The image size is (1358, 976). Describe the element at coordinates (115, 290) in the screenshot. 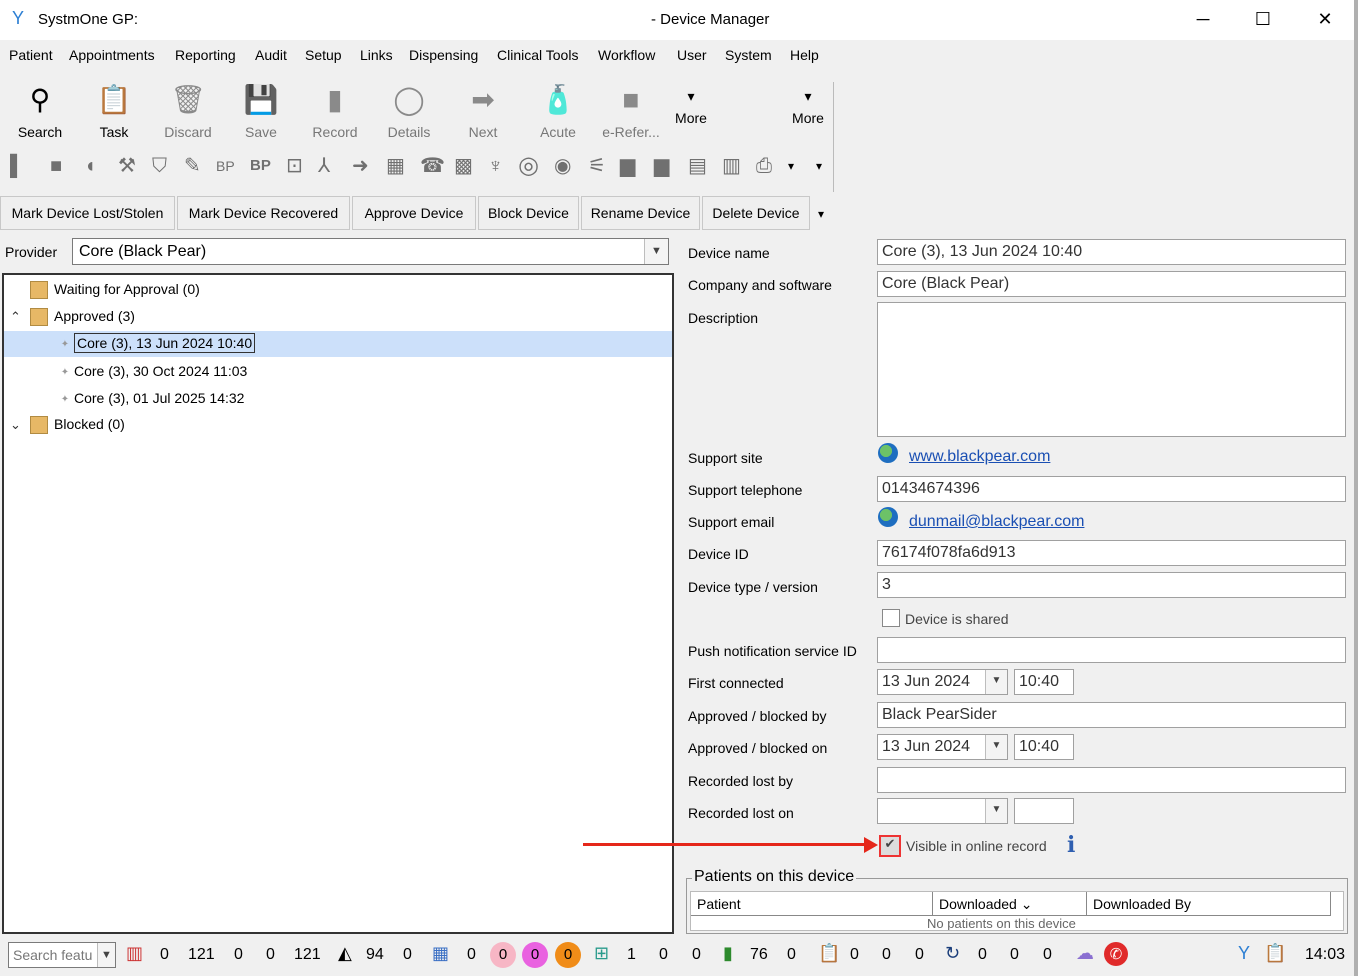

I see `tree-node-waiting: Waiting for Approval (0)` at that location.